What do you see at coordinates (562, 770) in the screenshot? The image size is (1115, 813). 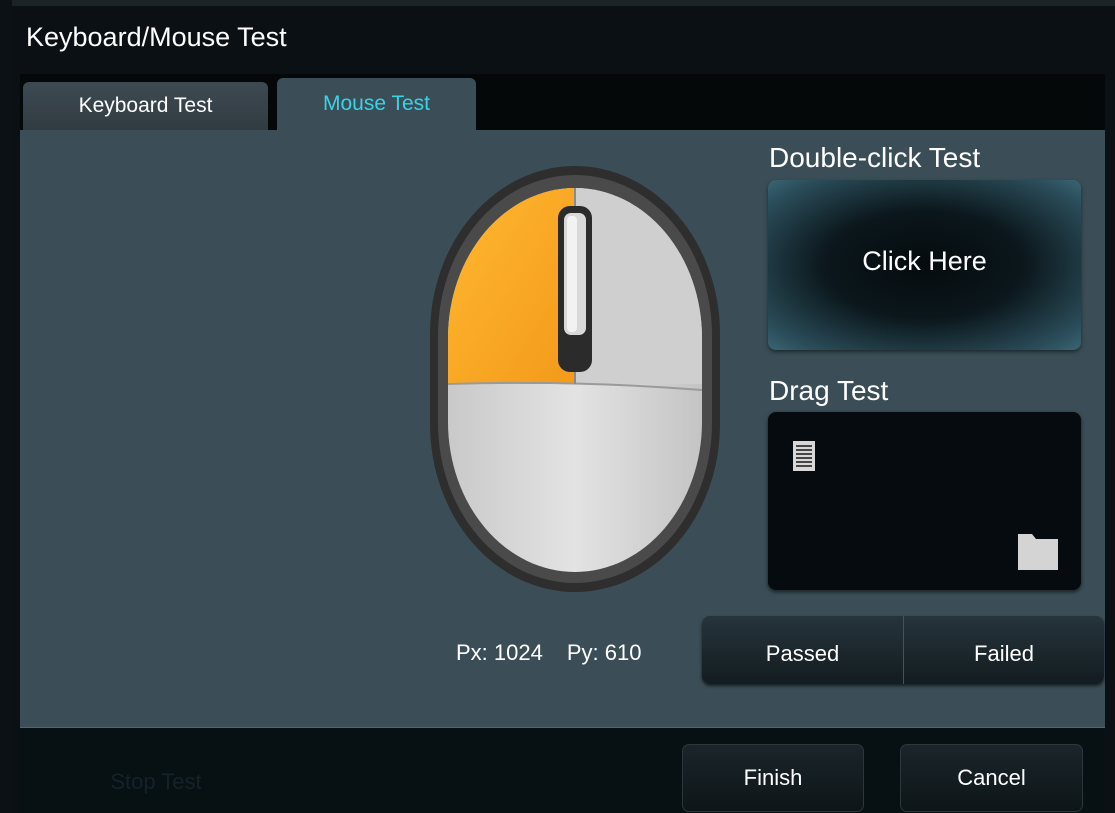 I see `dialog-footer: Stop Test Finish Cancel` at bounding box center [562, 770].